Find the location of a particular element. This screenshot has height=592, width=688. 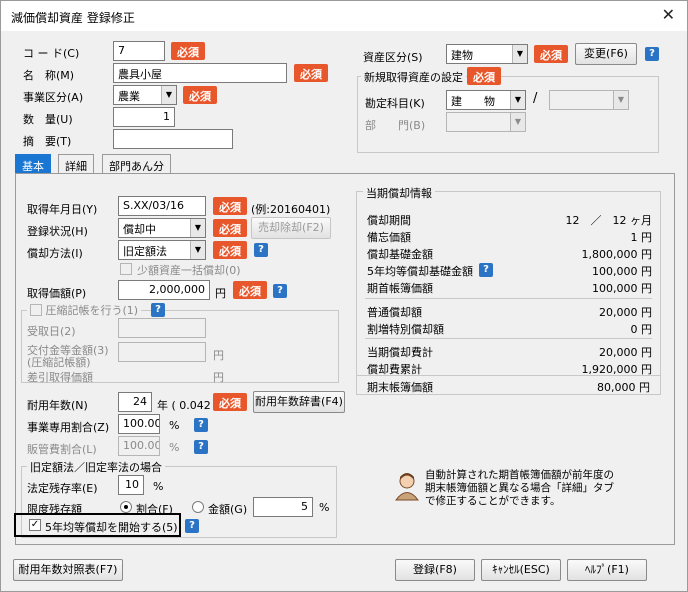

code-label: コ ー ド(C) is located at coordinates (51, 53).